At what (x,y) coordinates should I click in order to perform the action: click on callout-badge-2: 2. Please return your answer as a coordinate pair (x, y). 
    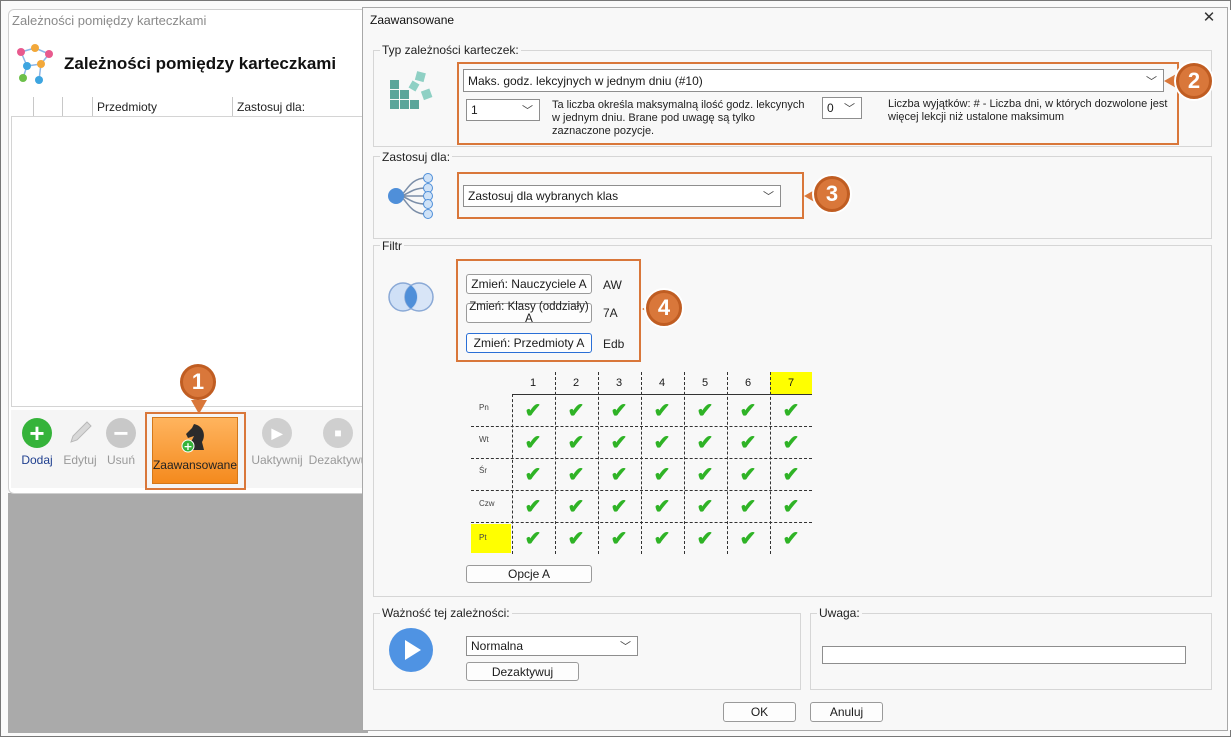
    Looking at the image, I should click on (1194, 81).